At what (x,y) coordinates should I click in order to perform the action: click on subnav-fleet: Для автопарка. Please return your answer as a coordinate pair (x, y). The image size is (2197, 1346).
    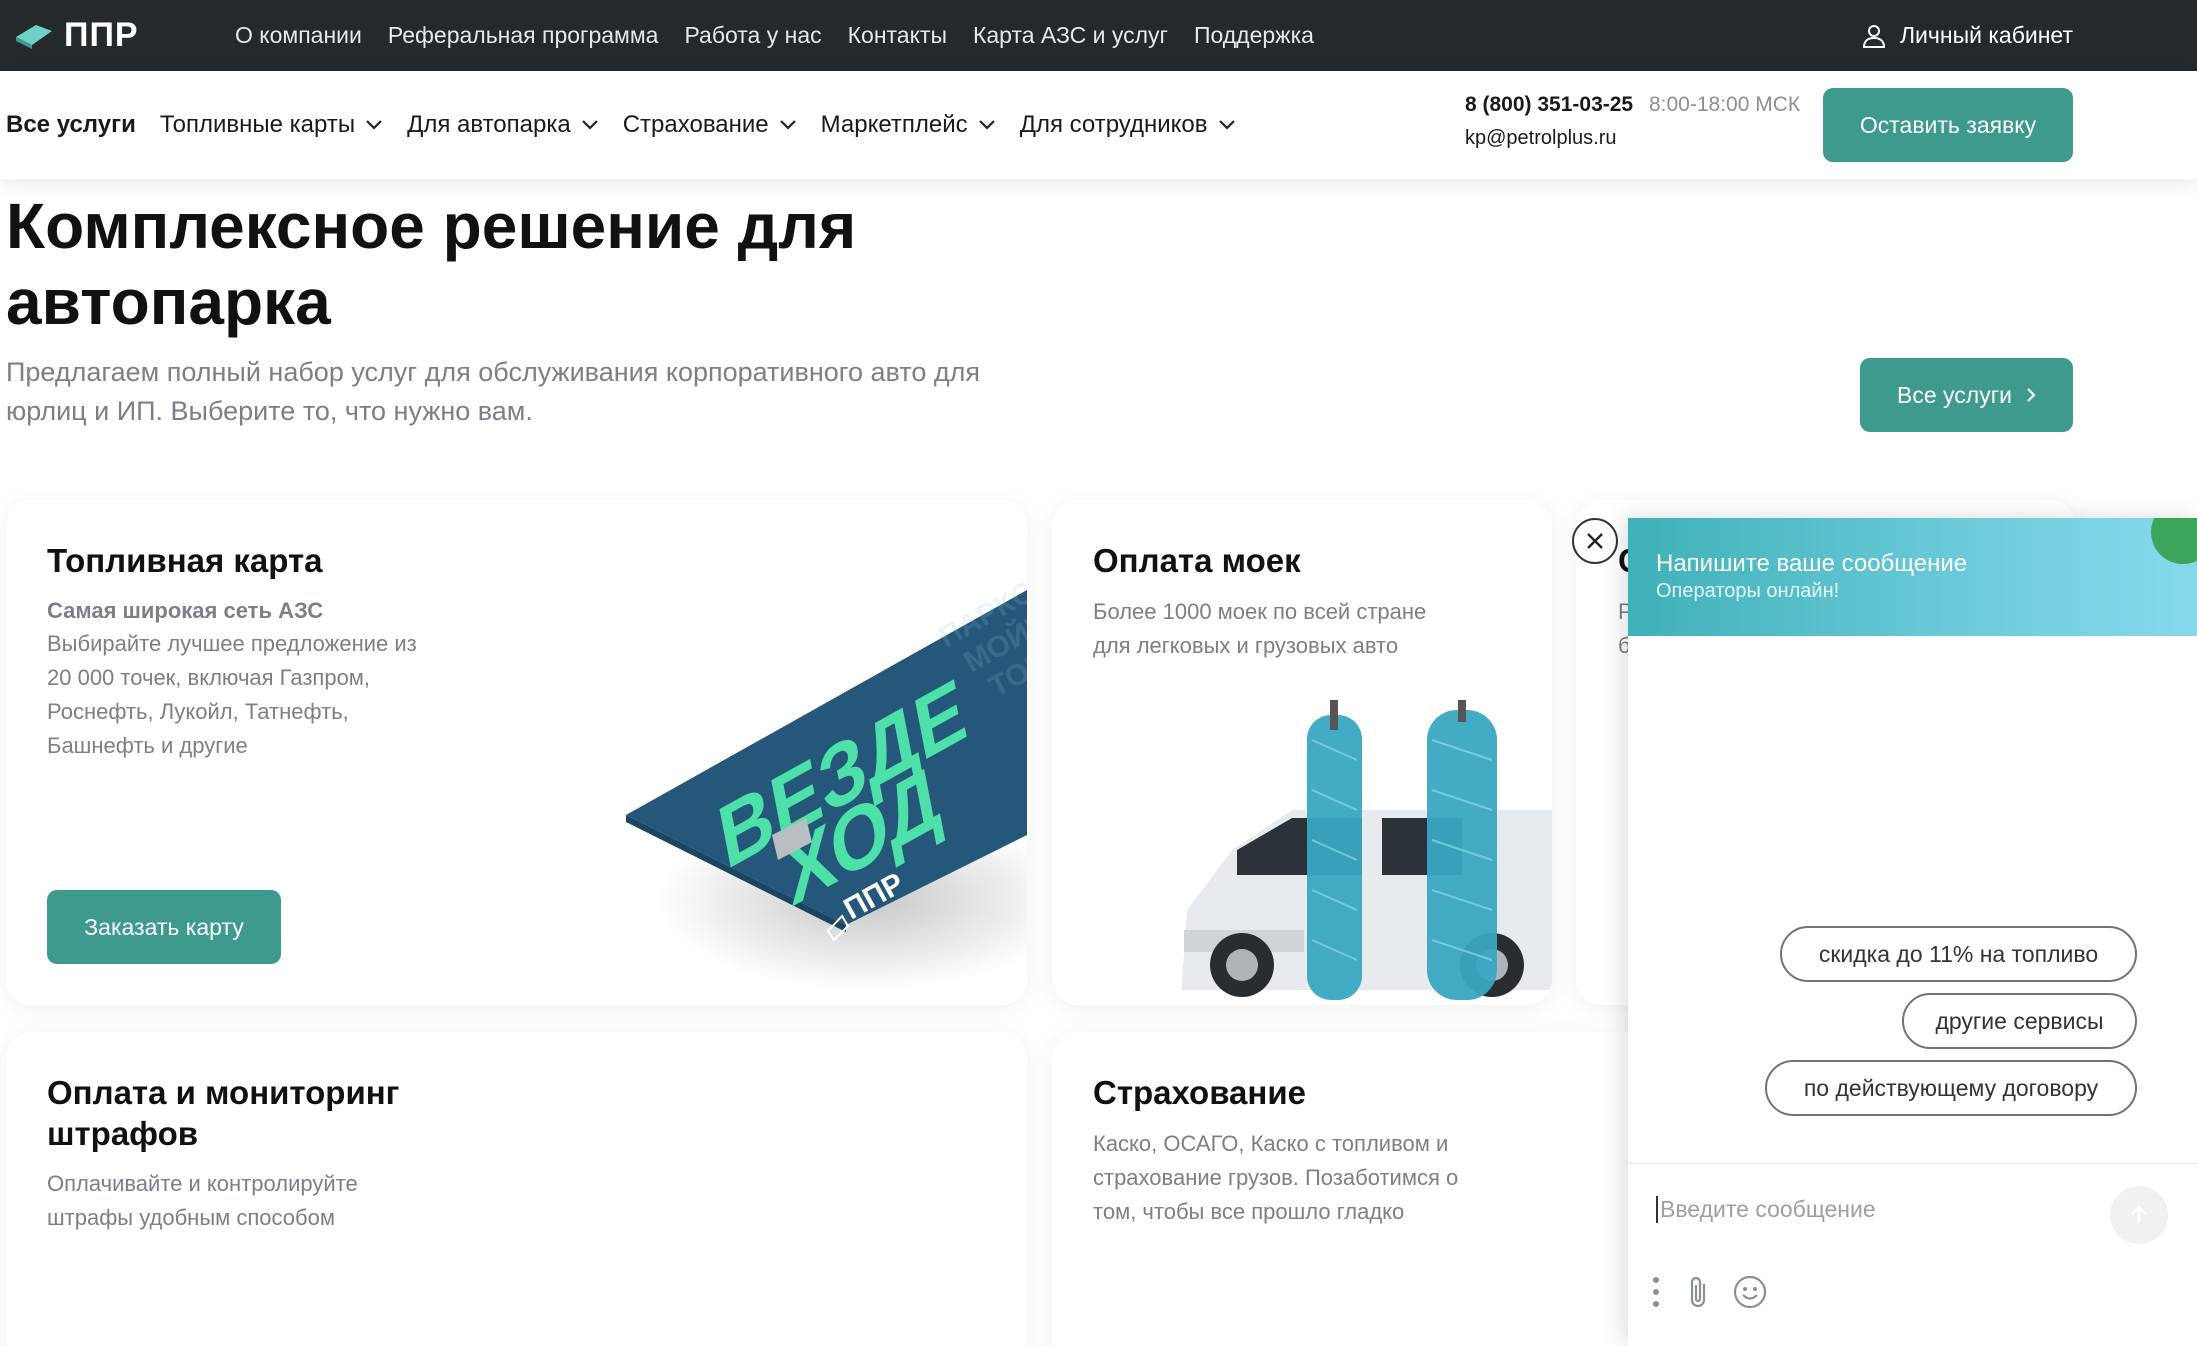
    Looking at the image, I should click on (503, 125).